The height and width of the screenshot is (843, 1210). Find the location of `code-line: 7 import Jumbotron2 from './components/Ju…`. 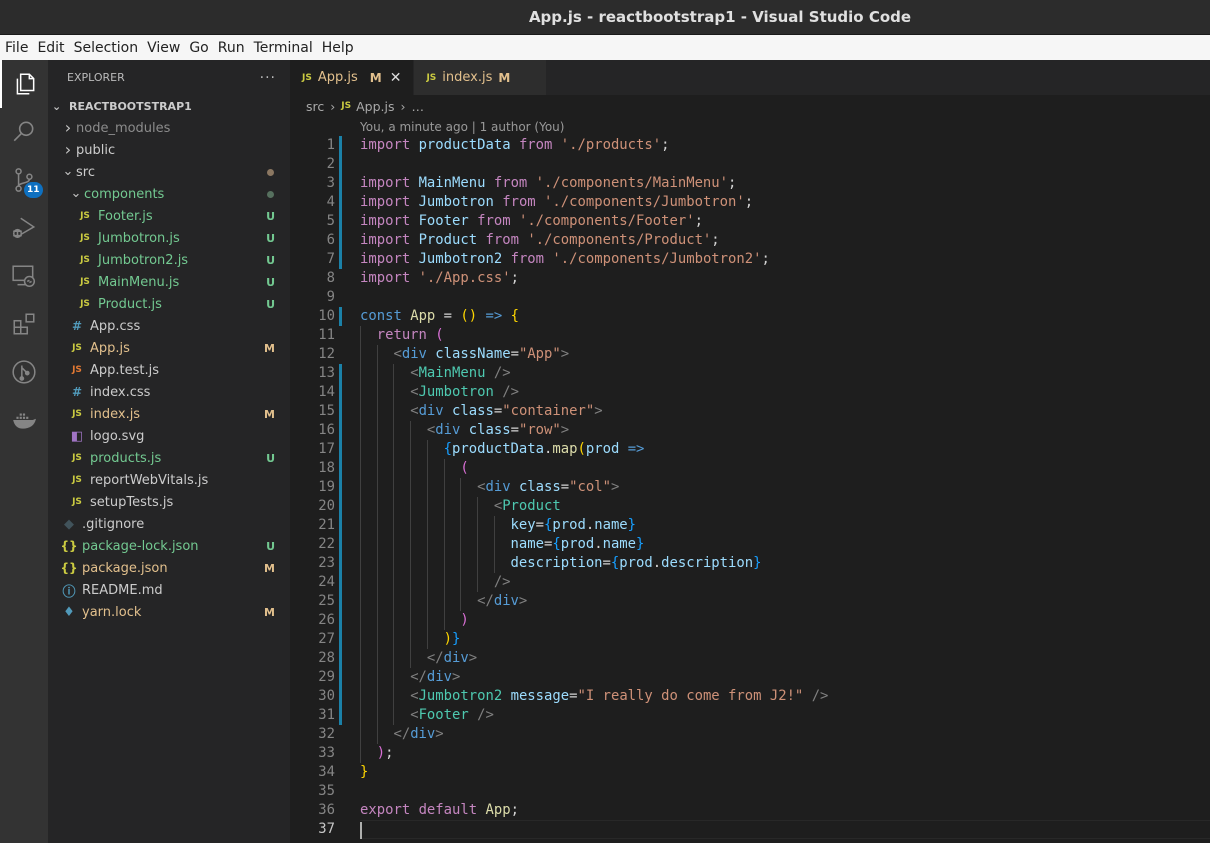

code-line: 7 import Jumbotron2 from './components/Ju… is located at coordinates (750, 259).